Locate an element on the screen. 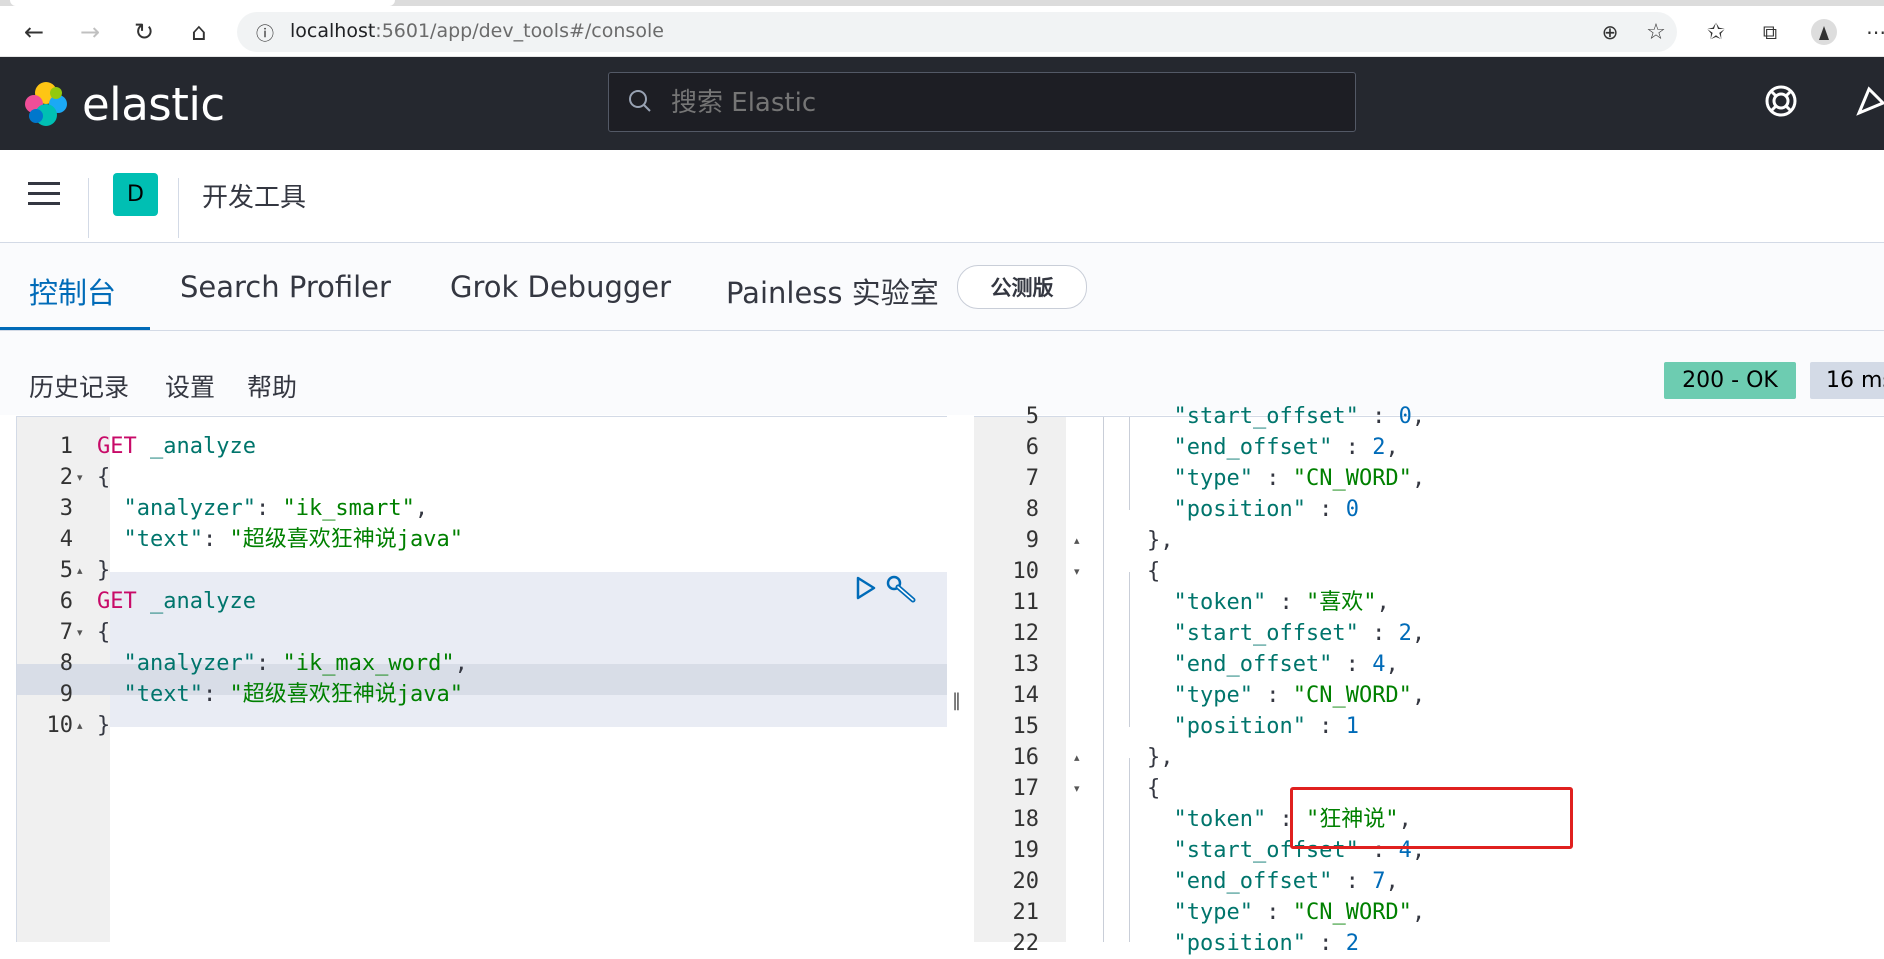 The image size is (1884, 959). collections-icon: ⧉ is located at coordinates (1770, 32).